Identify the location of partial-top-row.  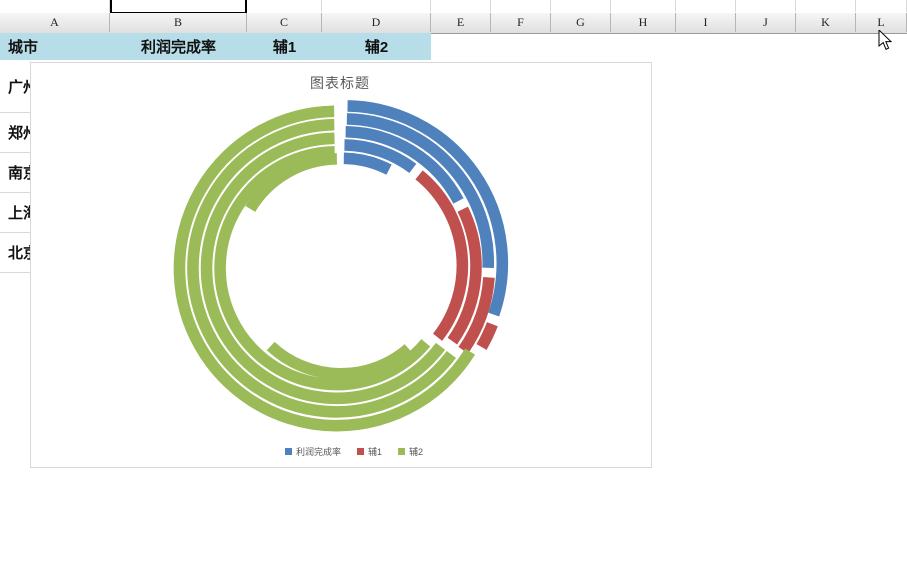
(453, 7).